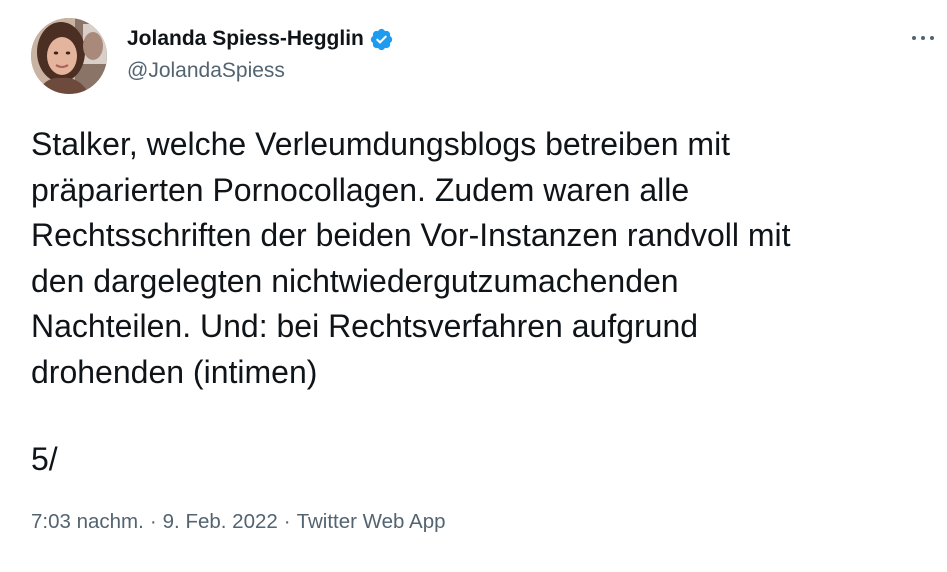  What do you see at coordinates (174, 371) in the screenshot?
I see `tweet-text-line: drohenden (intimen)` at bounding box center [174, 371].